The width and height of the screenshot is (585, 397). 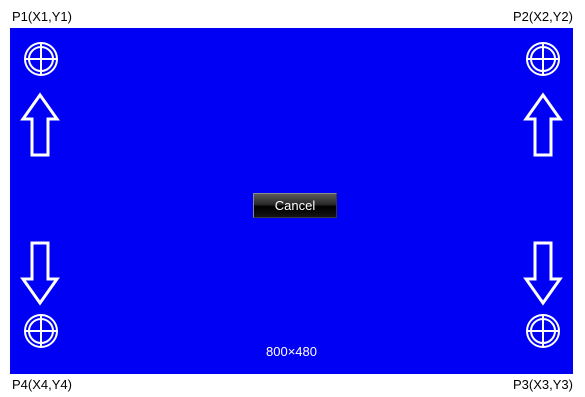 I want to click on corner-label-p3: P3(X3,Y3), so click(x=543, y=384).